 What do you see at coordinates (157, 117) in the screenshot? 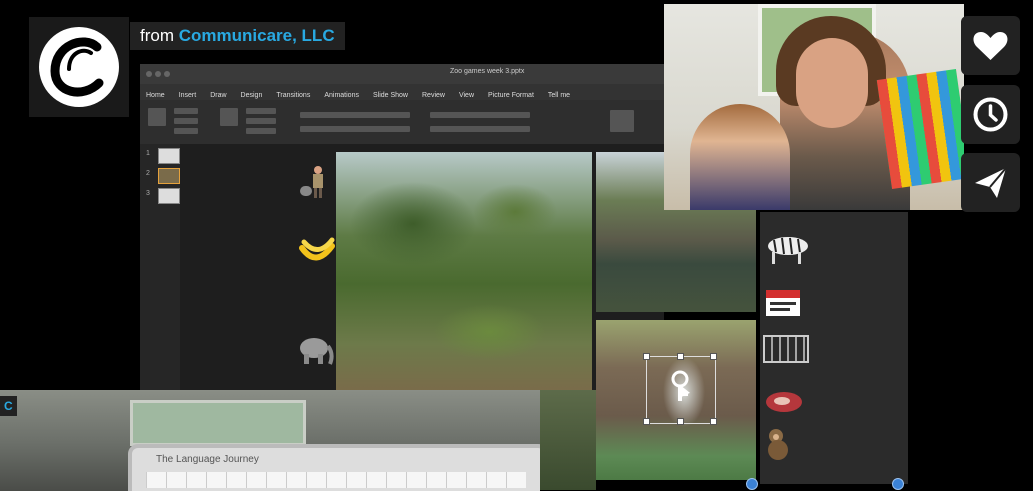
I see `paste-icon` at bounding box center [157, 117].